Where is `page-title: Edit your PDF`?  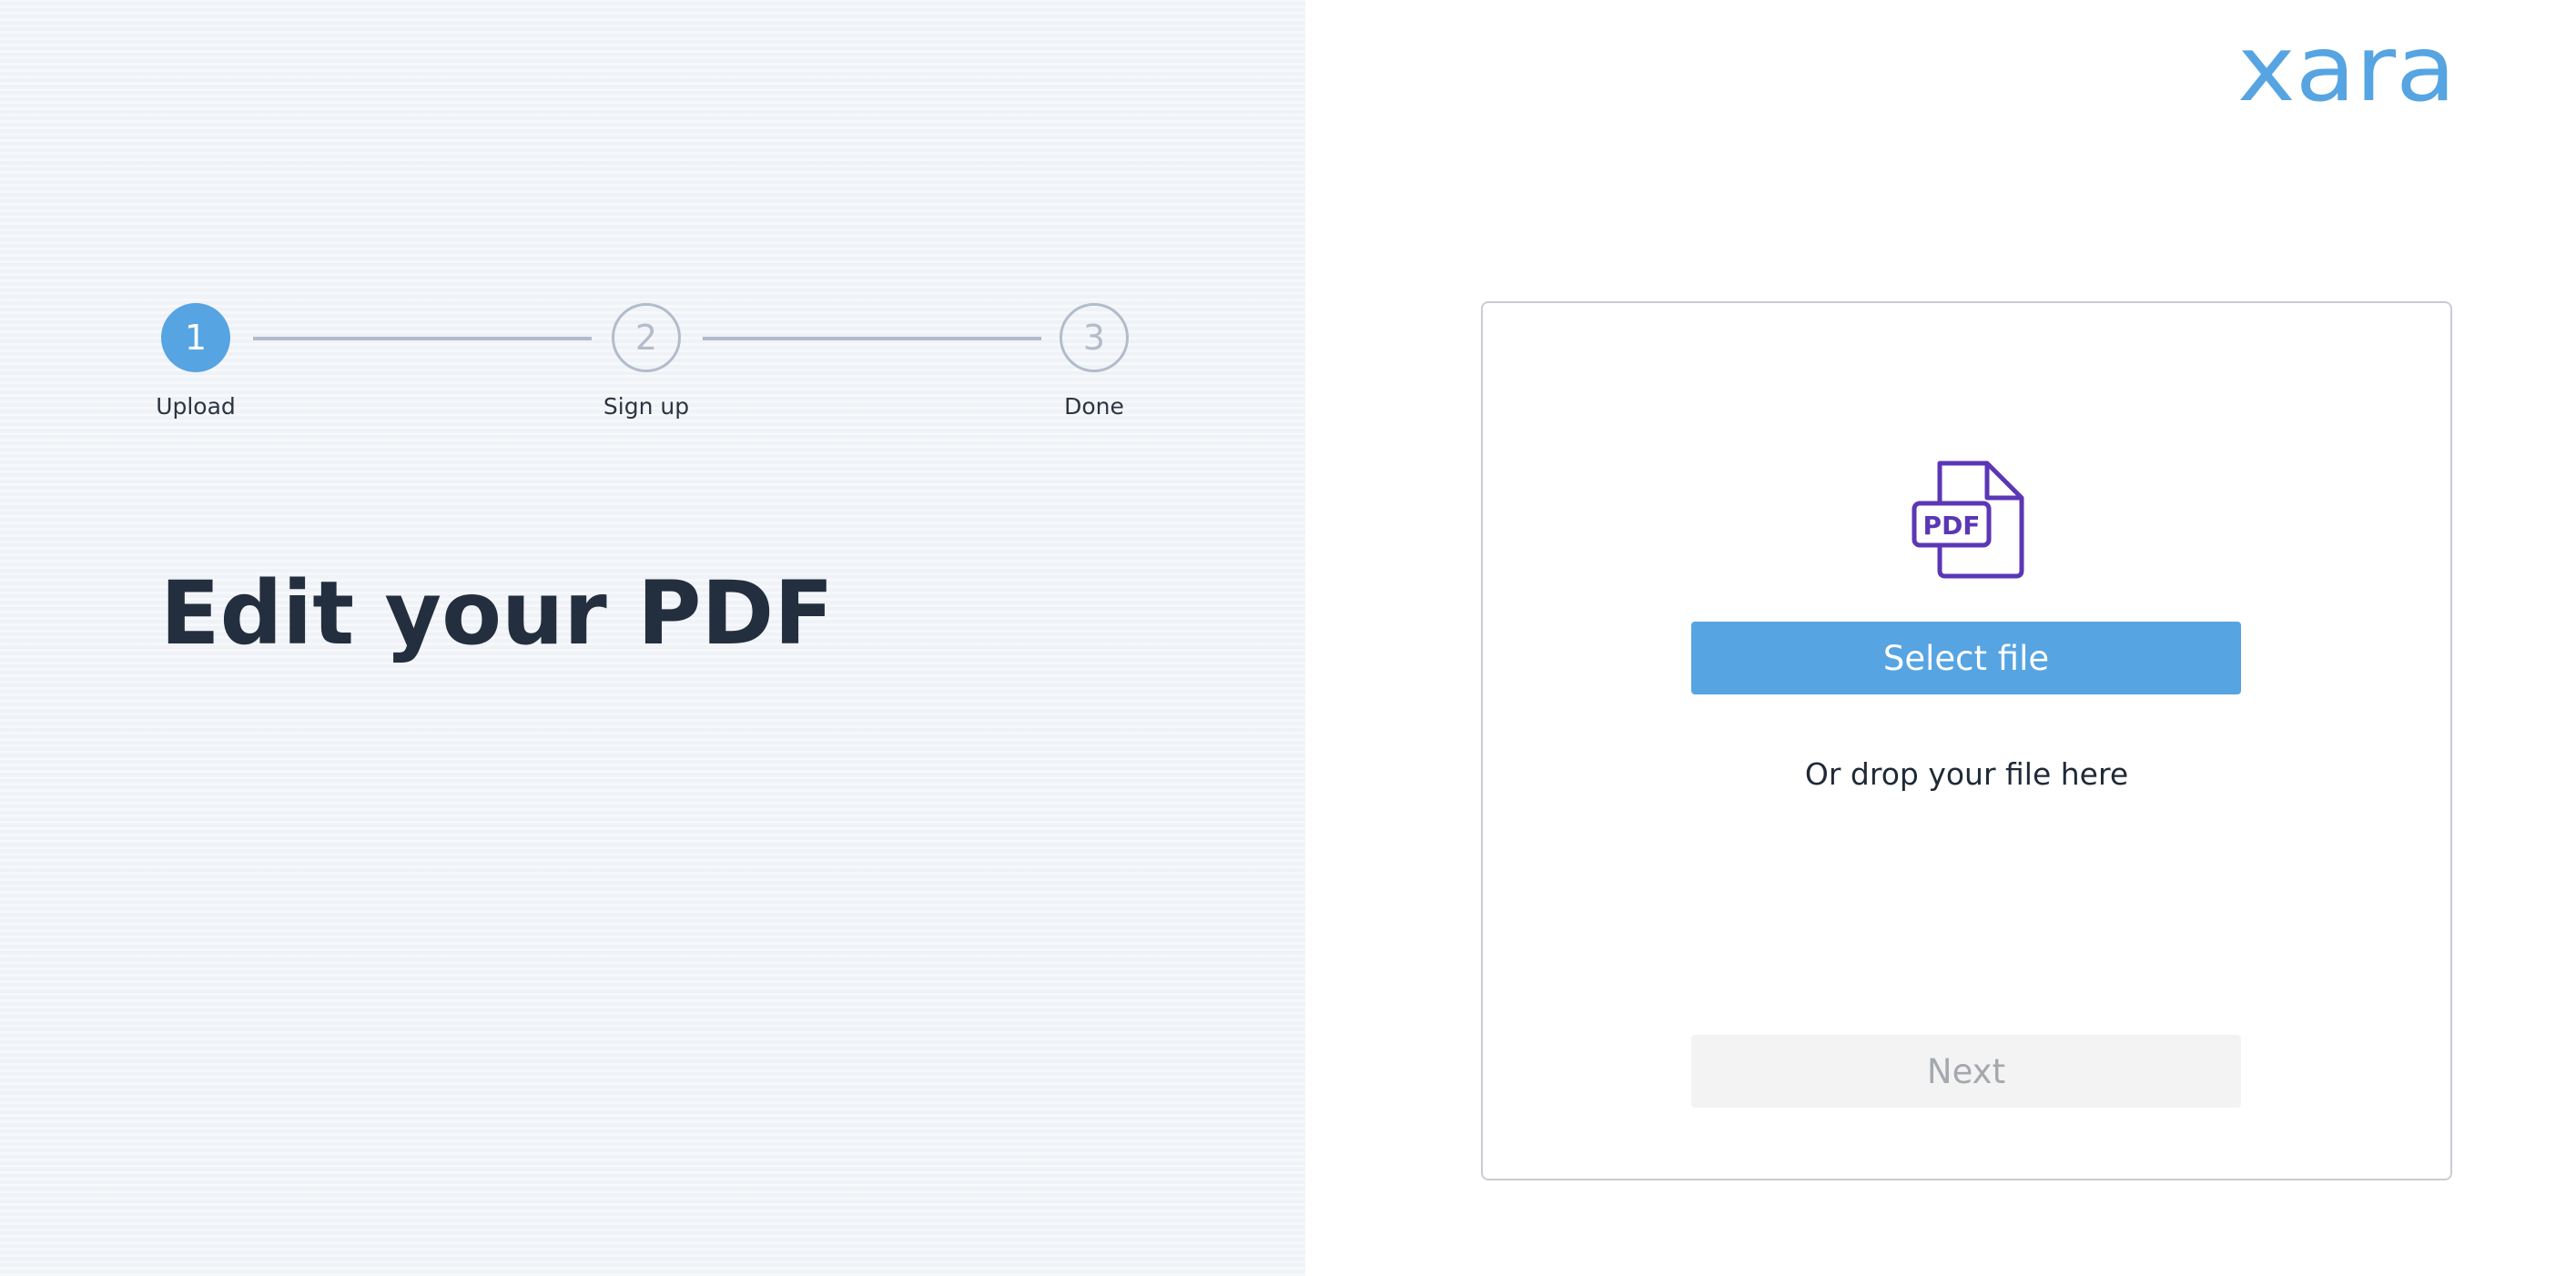 page-title: Edit your PDF is located at coordinates (497, 613).